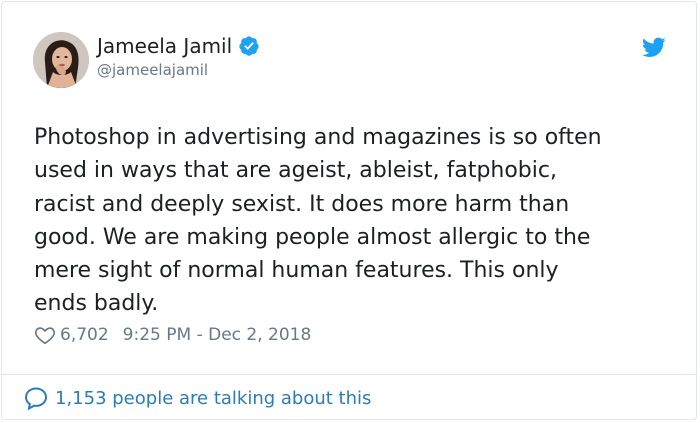 Image resolution: width=700 pixels, height=423 pixels. What do you see at coordinates (152, 70) in the screenshot?
I see `author-handle: @jameelajamil` at bounding box center [152, 70].